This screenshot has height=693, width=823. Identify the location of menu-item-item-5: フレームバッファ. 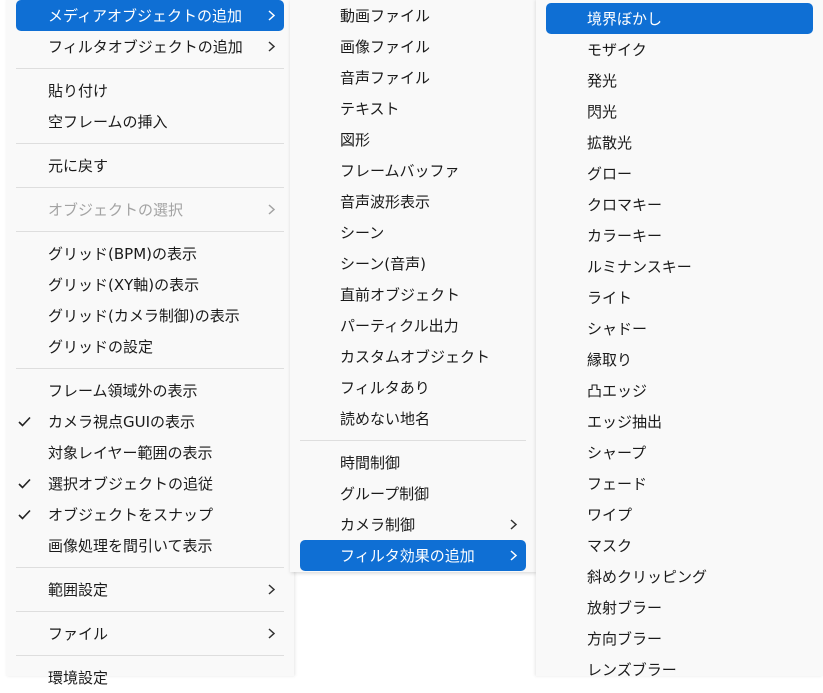
(413, 170).